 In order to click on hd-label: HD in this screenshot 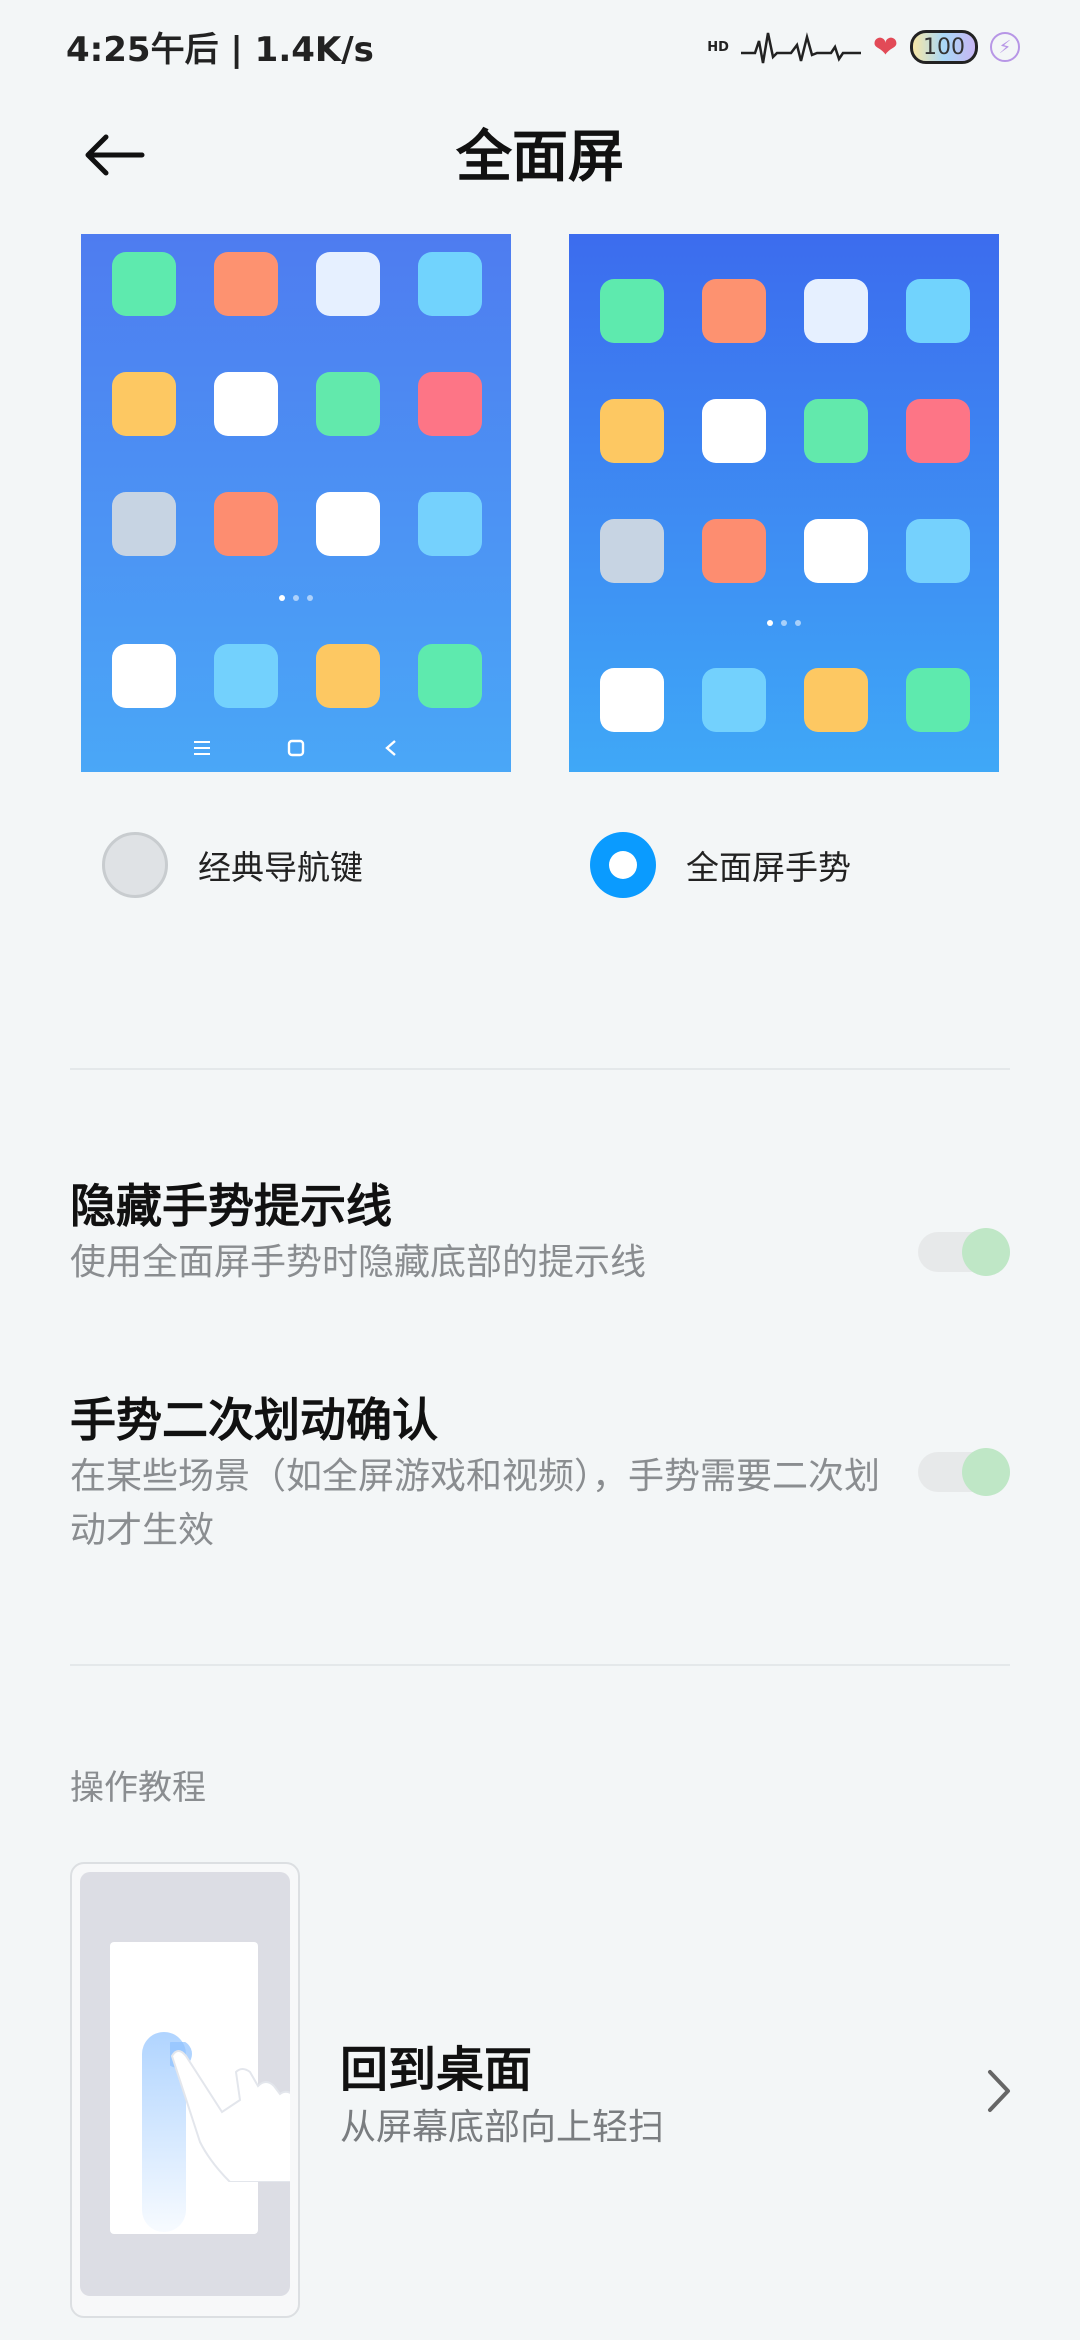, I will do `click(718, 47)`.